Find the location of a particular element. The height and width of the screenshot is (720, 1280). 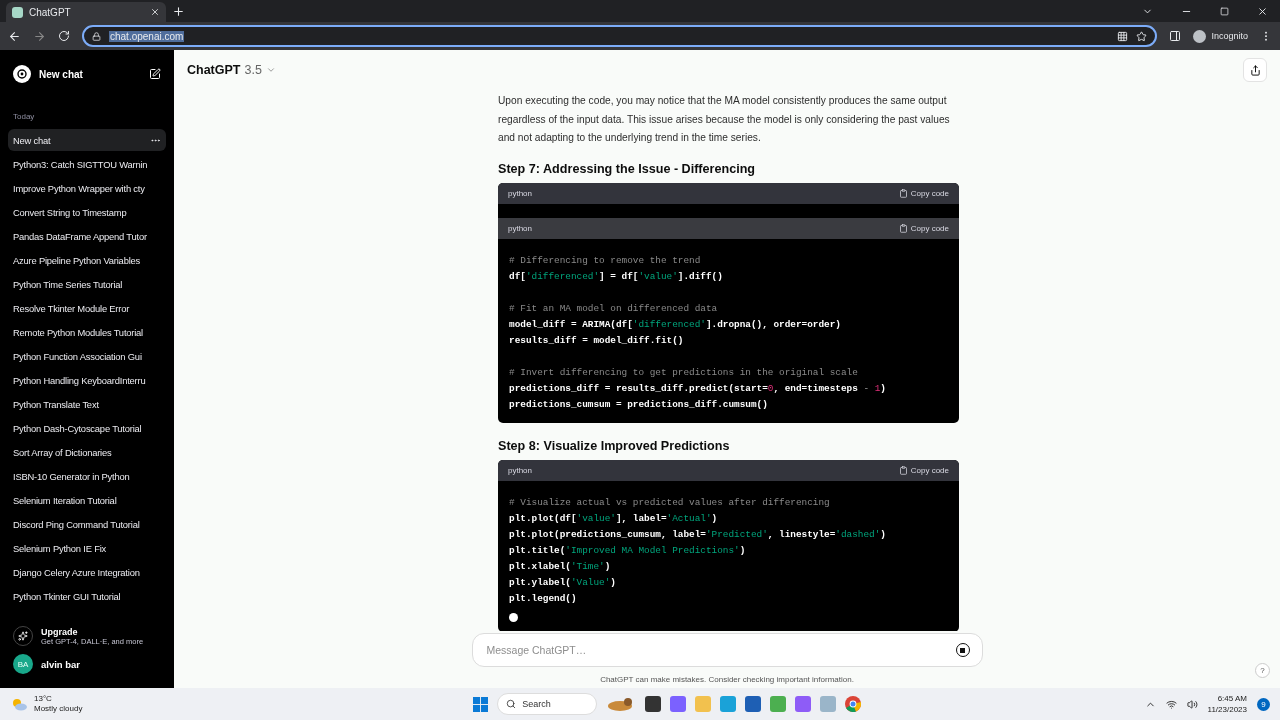

code-line: # Invert differencing to get predictions in the original scale is located at coordinates (684, 372).